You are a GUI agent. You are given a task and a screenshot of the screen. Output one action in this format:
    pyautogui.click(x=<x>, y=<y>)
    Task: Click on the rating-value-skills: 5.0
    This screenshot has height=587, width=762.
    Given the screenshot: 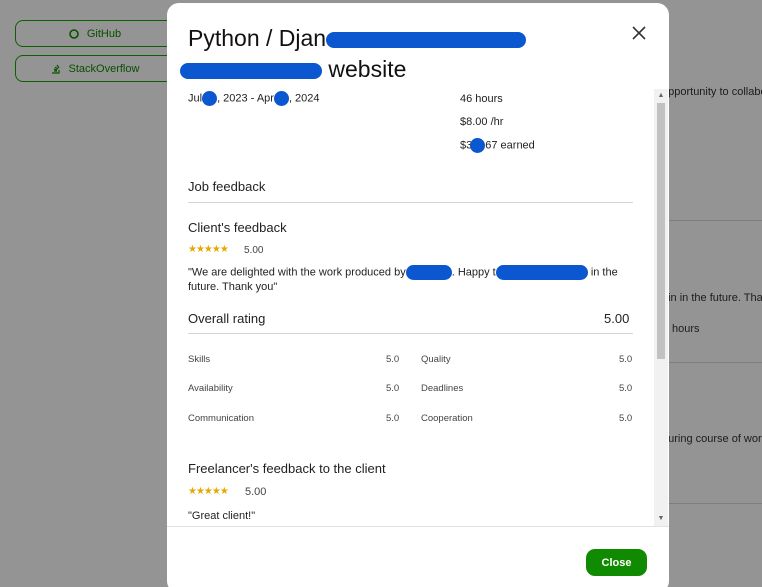 What is the action you would take?
    pyautogui.click(x=393, y=359)
    